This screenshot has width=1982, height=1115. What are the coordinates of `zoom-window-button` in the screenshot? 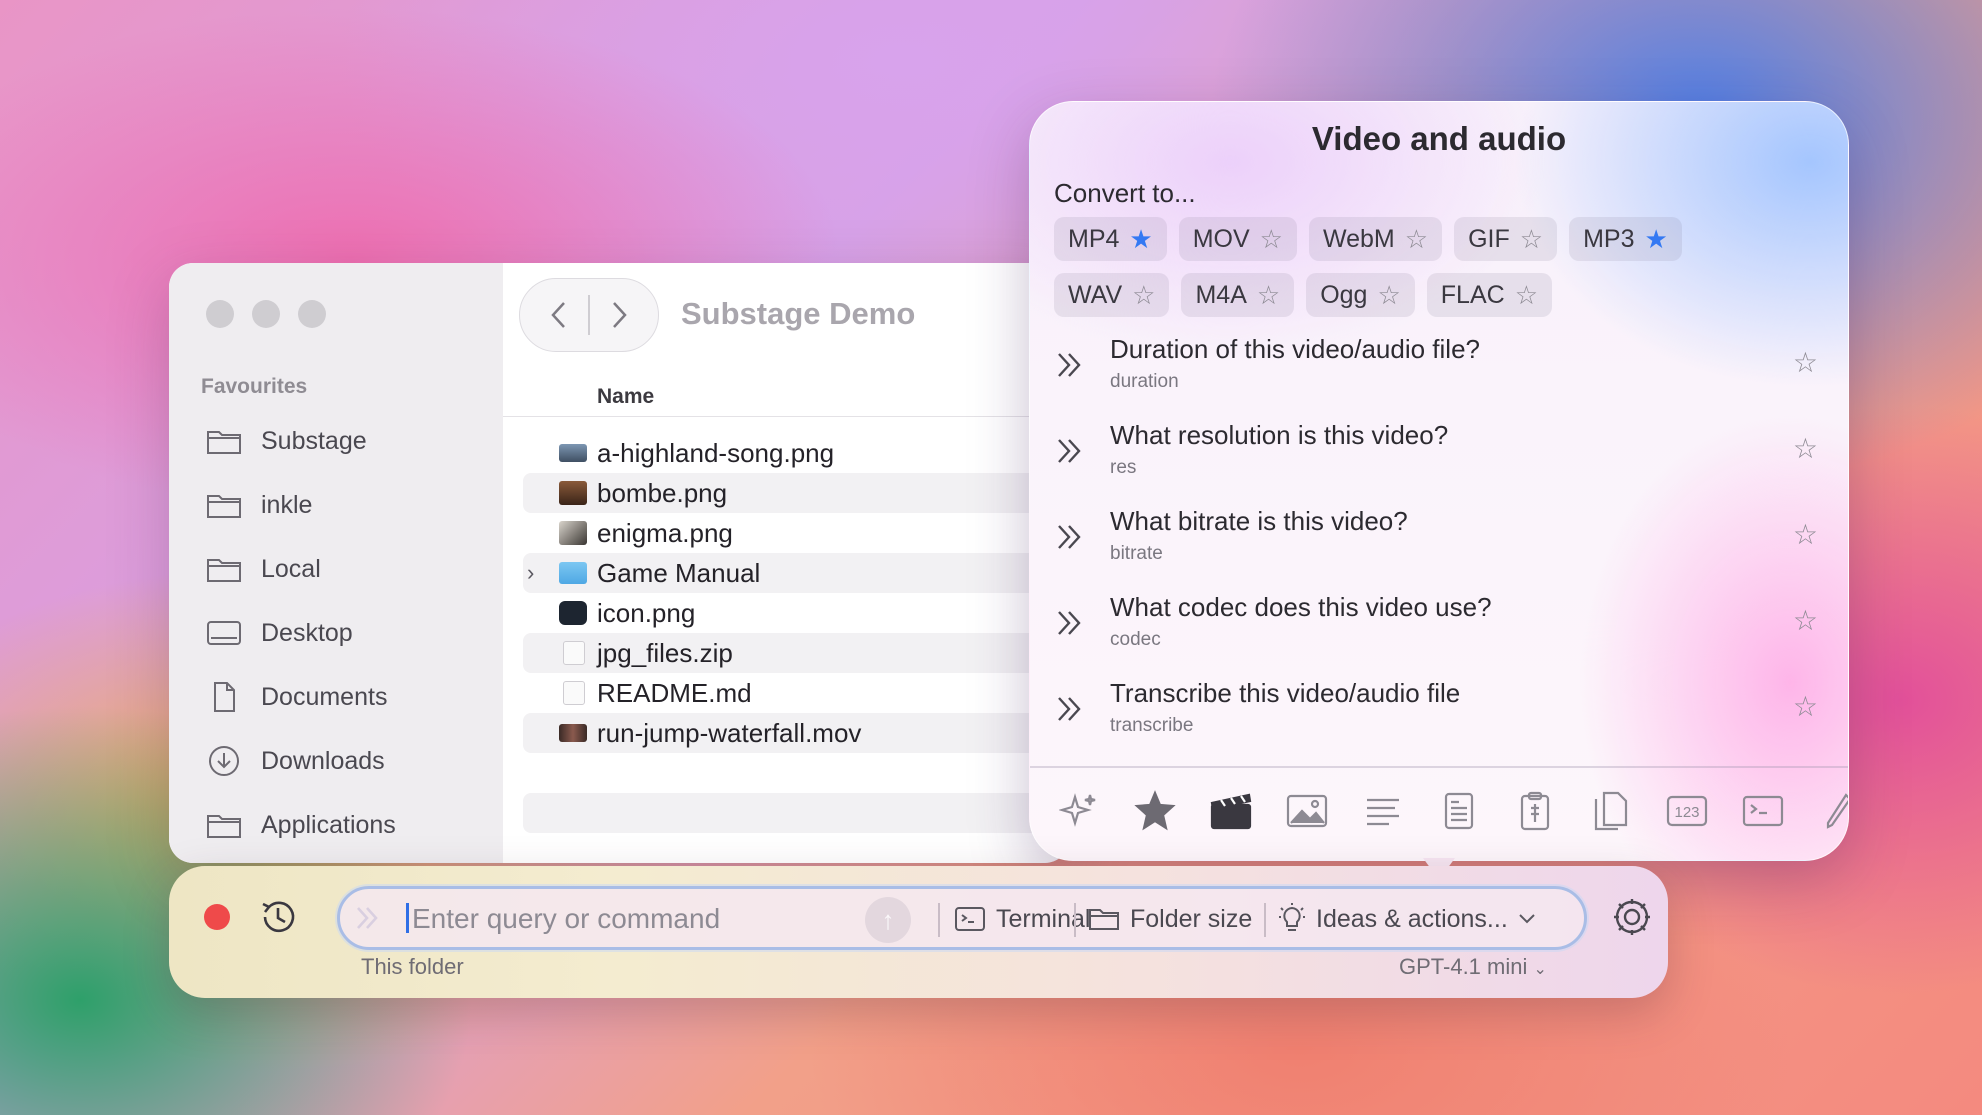 It's located at (312, 314).